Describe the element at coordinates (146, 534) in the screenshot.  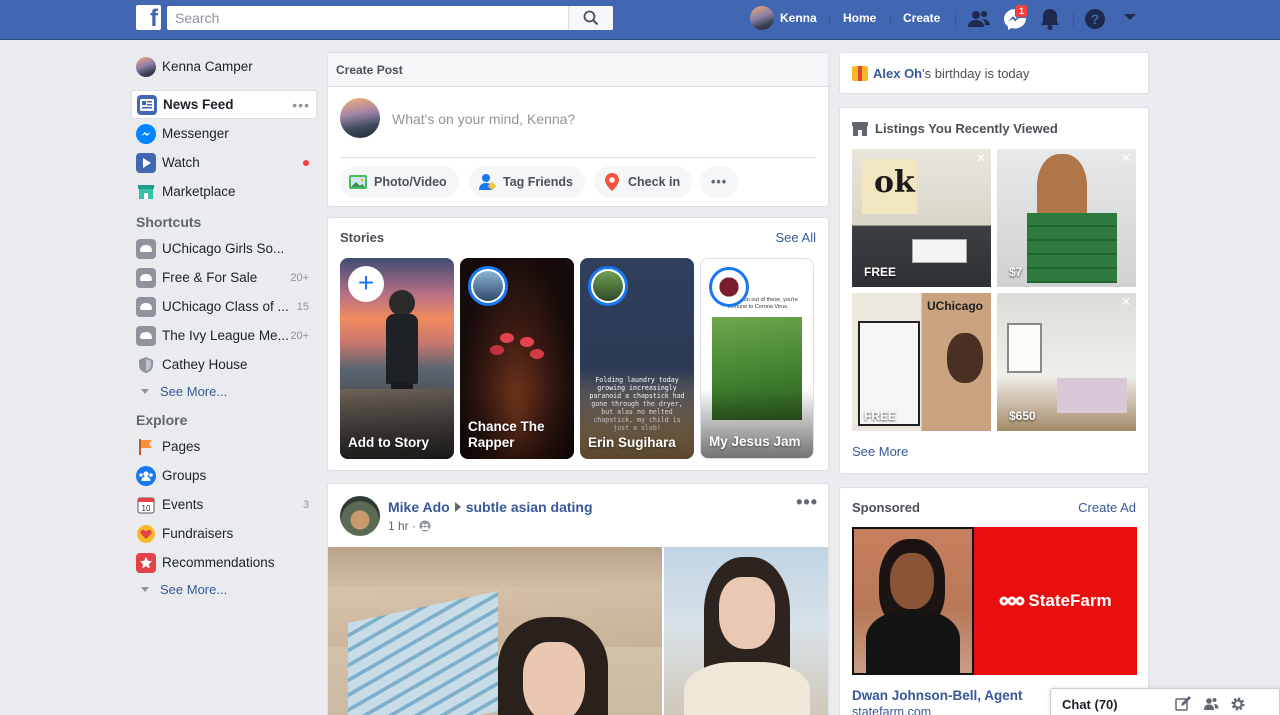
I see `fundraiser-heart-icon` at that location.